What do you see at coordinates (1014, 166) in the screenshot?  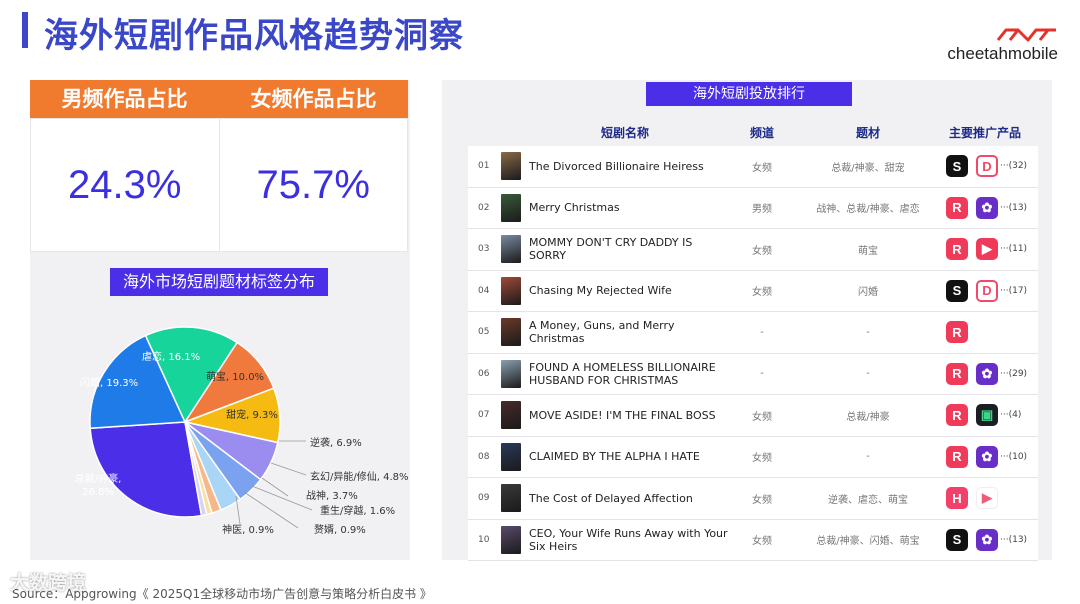 I see `app-count: ···(32)` at bounding box center [1014, 166].